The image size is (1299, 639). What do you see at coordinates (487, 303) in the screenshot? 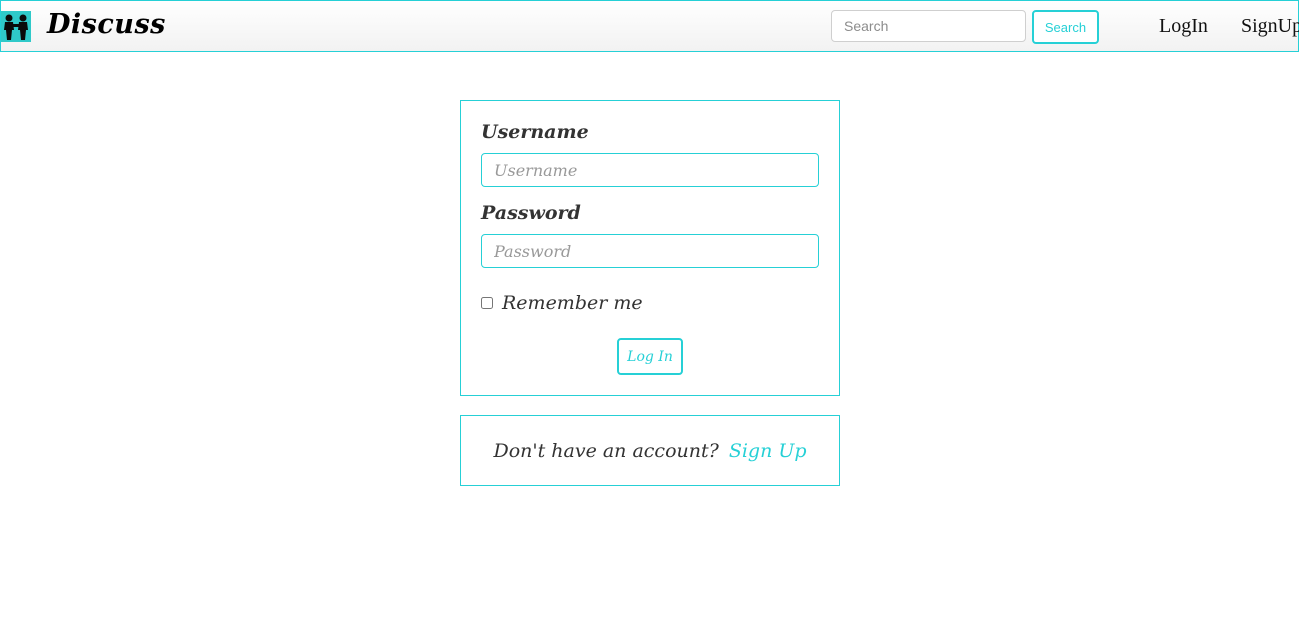
I see `remember-me-checkbox` at bounding box center [487, 303].